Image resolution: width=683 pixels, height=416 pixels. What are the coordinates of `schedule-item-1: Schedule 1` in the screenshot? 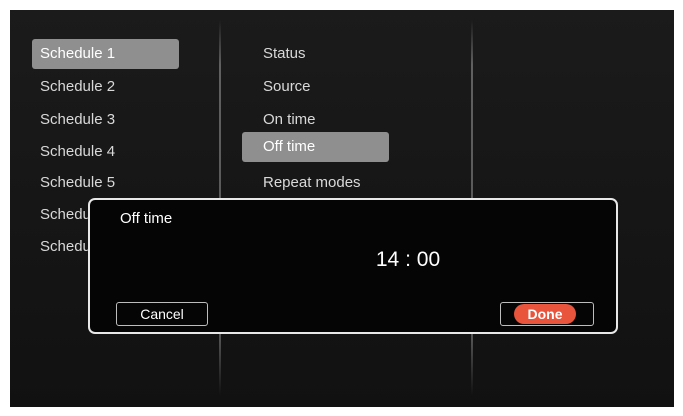 It's located at (105, 54).